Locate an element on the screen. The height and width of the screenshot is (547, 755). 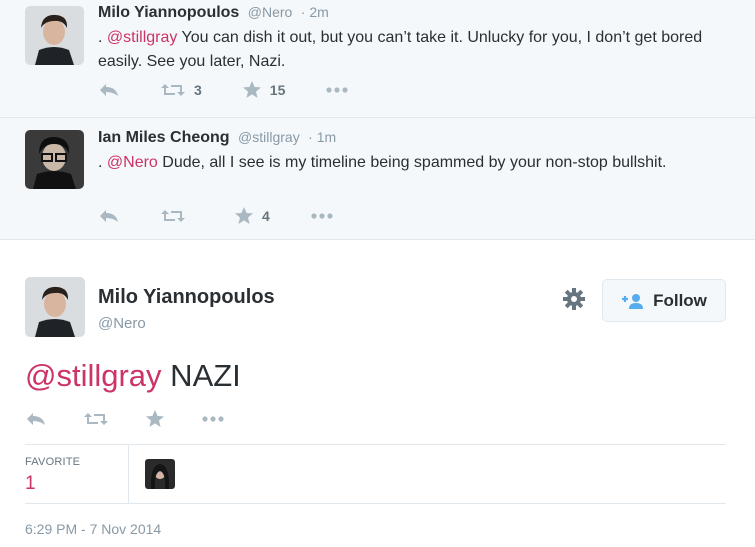
tweet-time: · 1m is located at coordinates (322, 137).